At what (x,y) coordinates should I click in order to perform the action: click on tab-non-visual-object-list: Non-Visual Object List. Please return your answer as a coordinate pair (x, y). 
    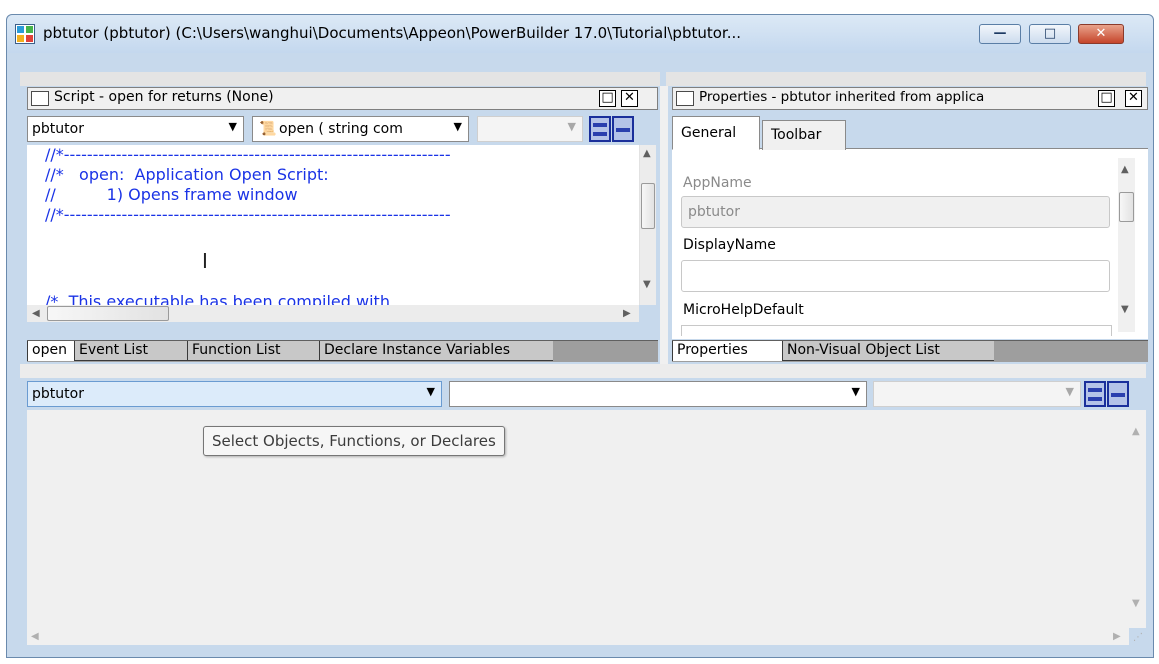
    Looking at the image, I should click on (888, 351).